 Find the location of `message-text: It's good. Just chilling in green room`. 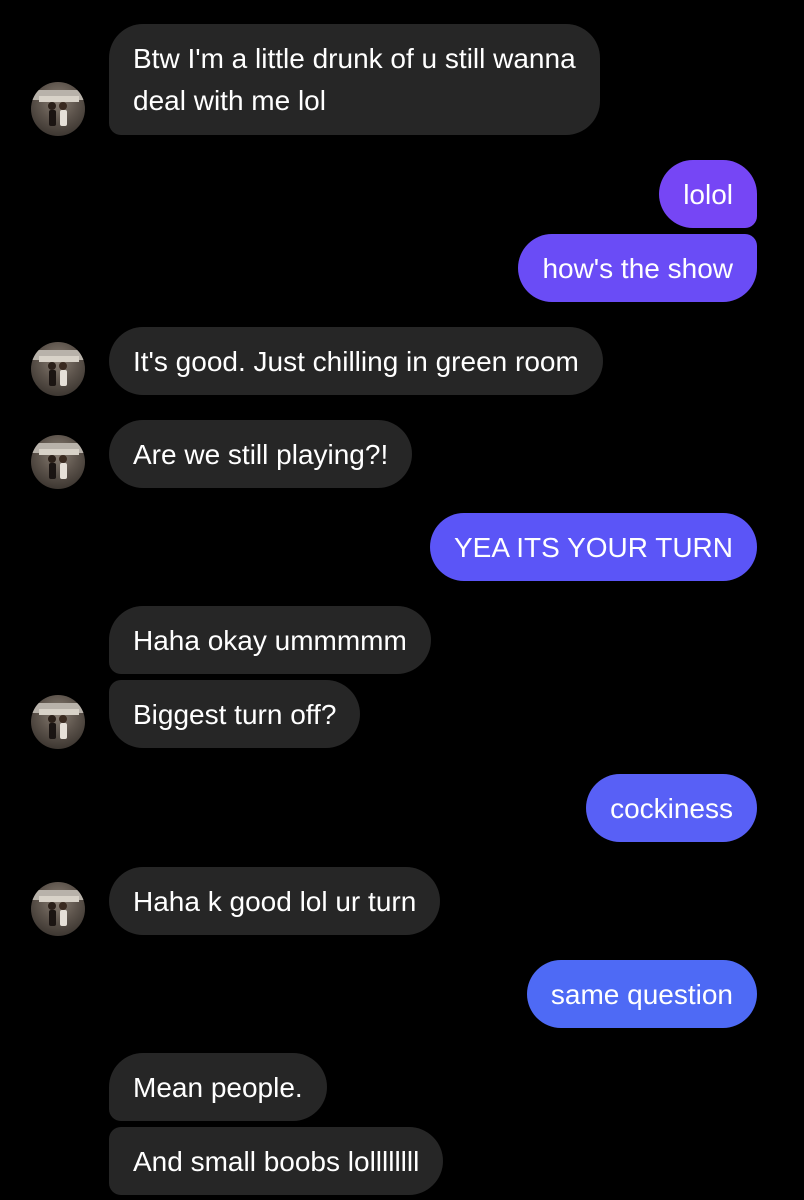

message-text: It's good. Just chilling in green room is located at coordinates (356, 361).